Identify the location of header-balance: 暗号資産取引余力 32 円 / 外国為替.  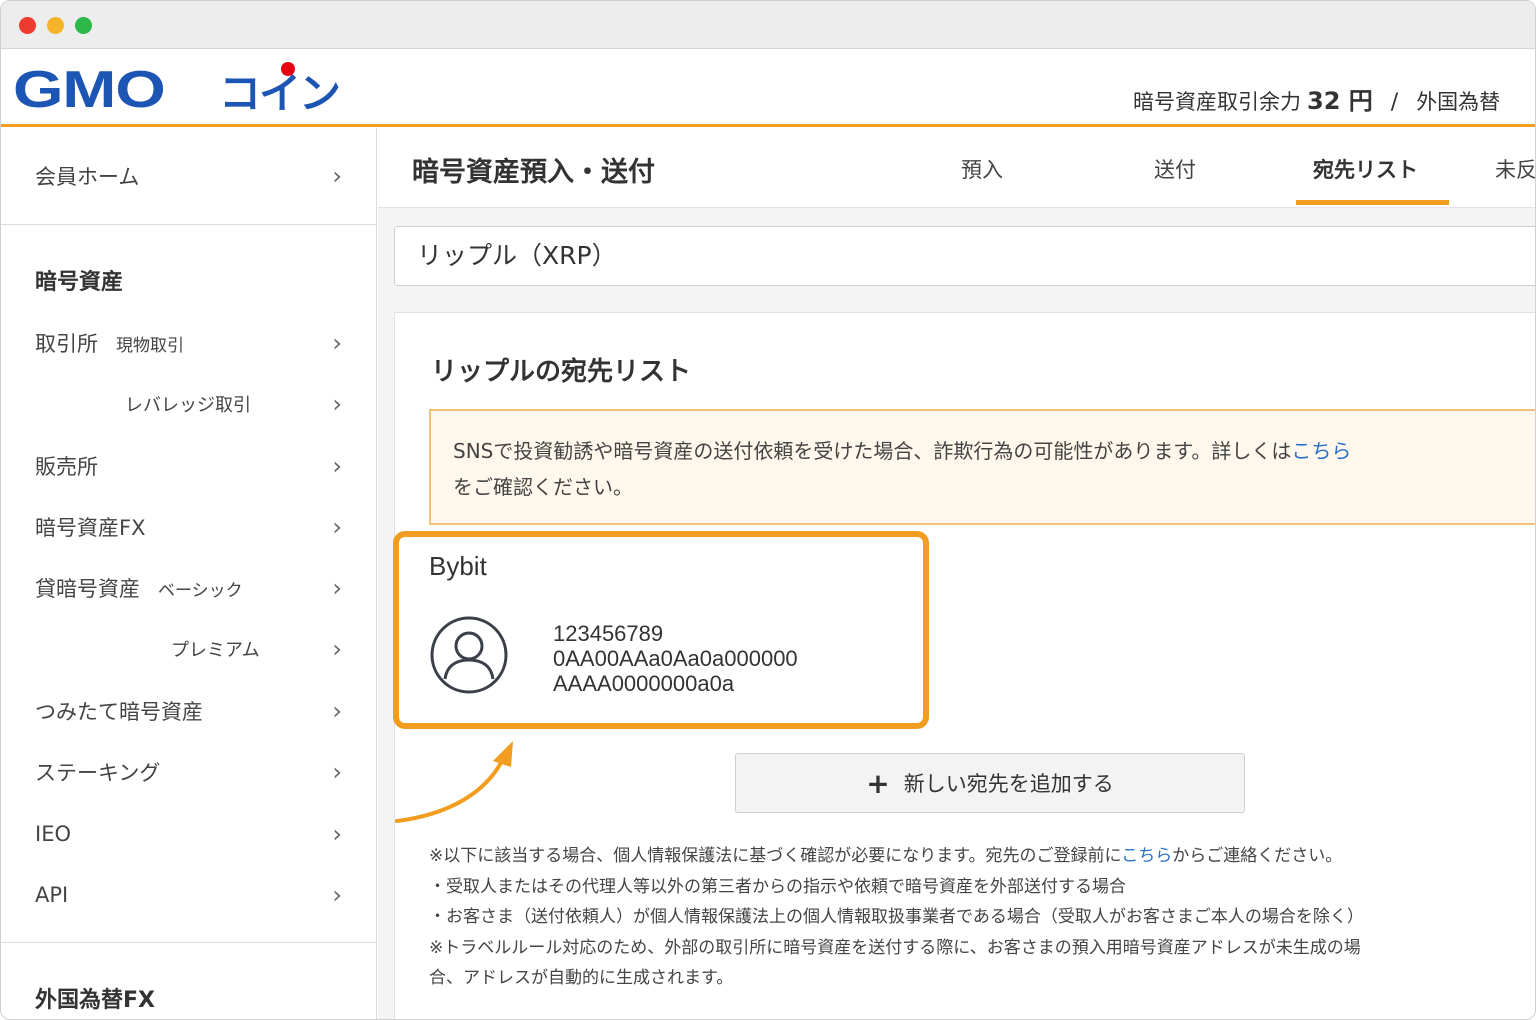
(1316, 98).